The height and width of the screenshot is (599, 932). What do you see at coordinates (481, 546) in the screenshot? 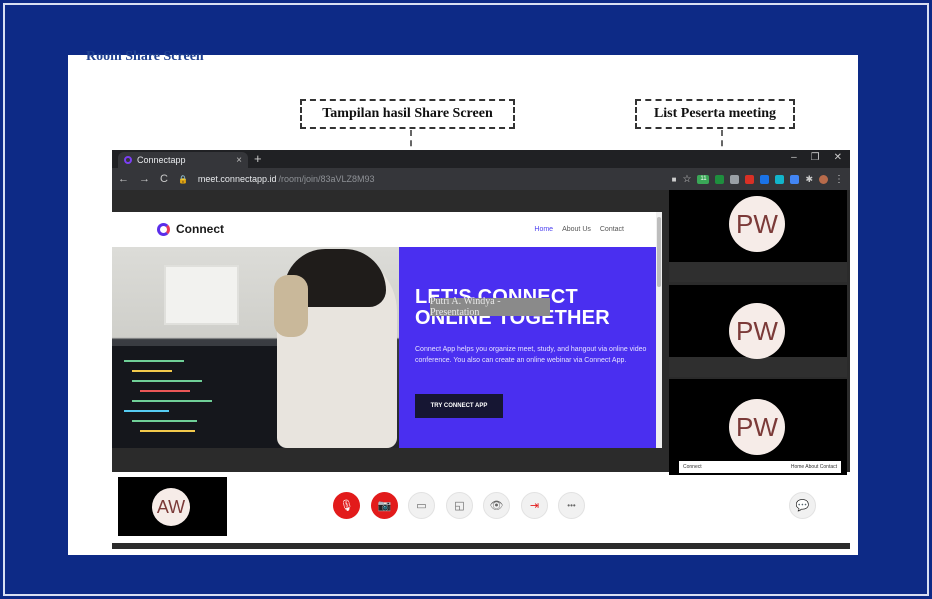
I see `bottom-taskbar-strip` at bounding box center [481, 546].